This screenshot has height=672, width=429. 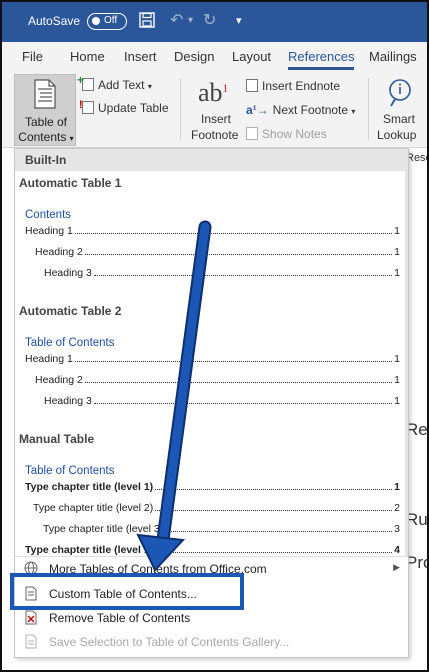 I want to click on built-in-header: Built-In, so click(x=211, y=160).